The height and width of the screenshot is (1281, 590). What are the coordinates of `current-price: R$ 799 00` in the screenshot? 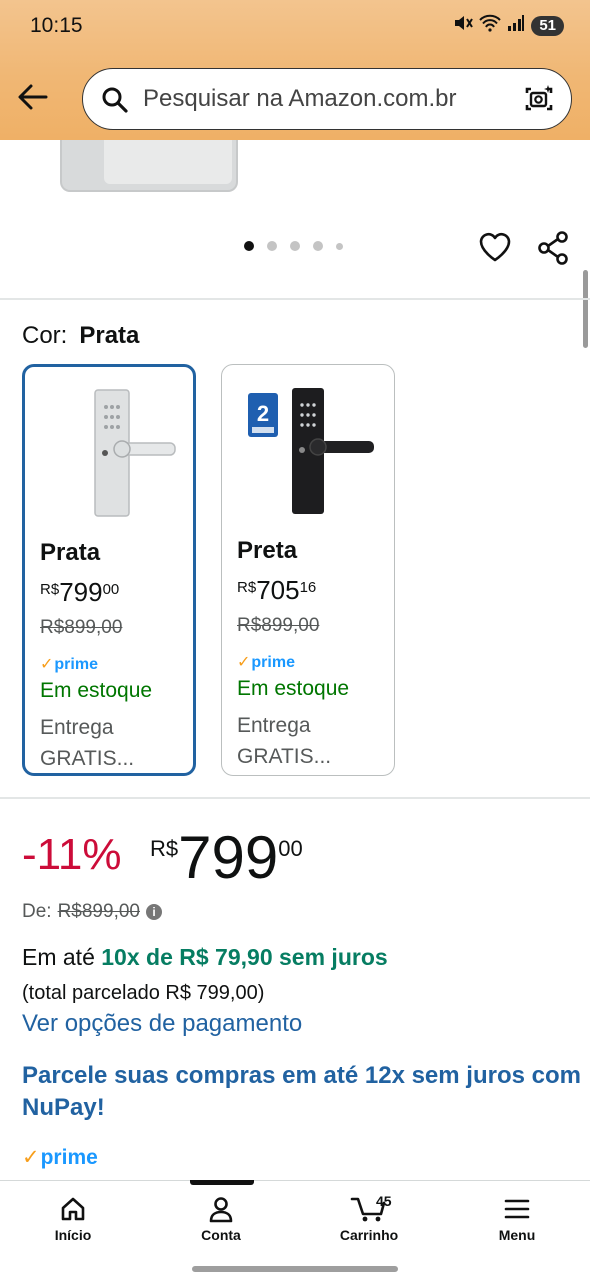 It's located at (226, 858).